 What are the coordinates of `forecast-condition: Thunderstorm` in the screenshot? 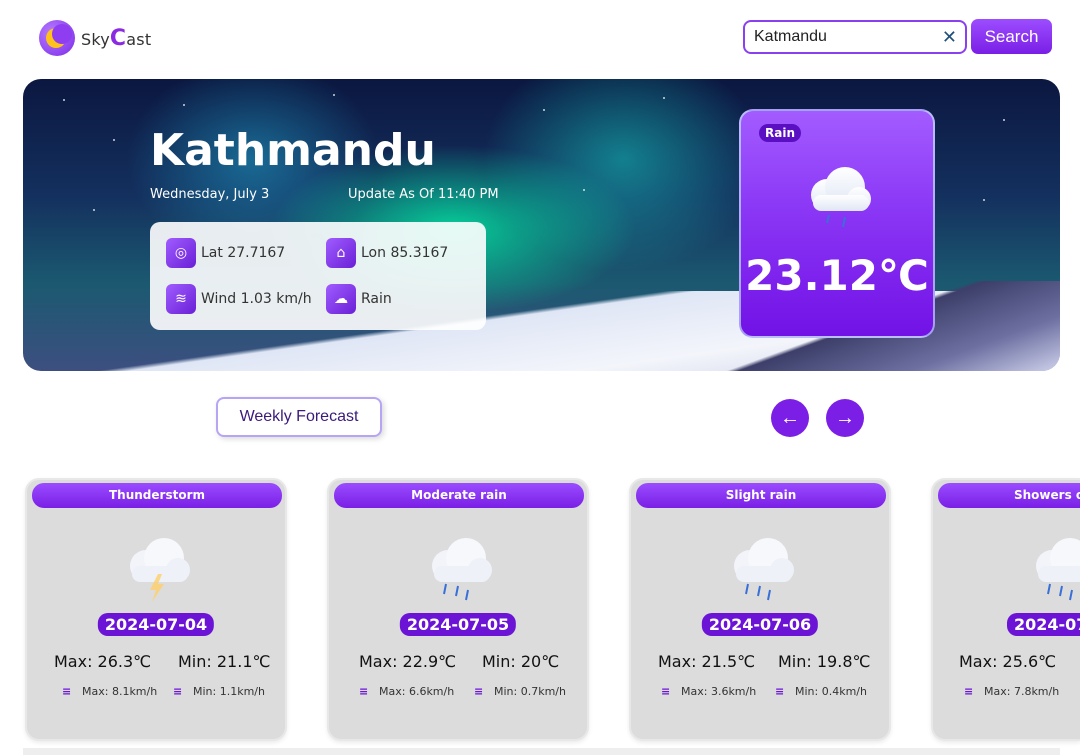 It's located at (157, 495).